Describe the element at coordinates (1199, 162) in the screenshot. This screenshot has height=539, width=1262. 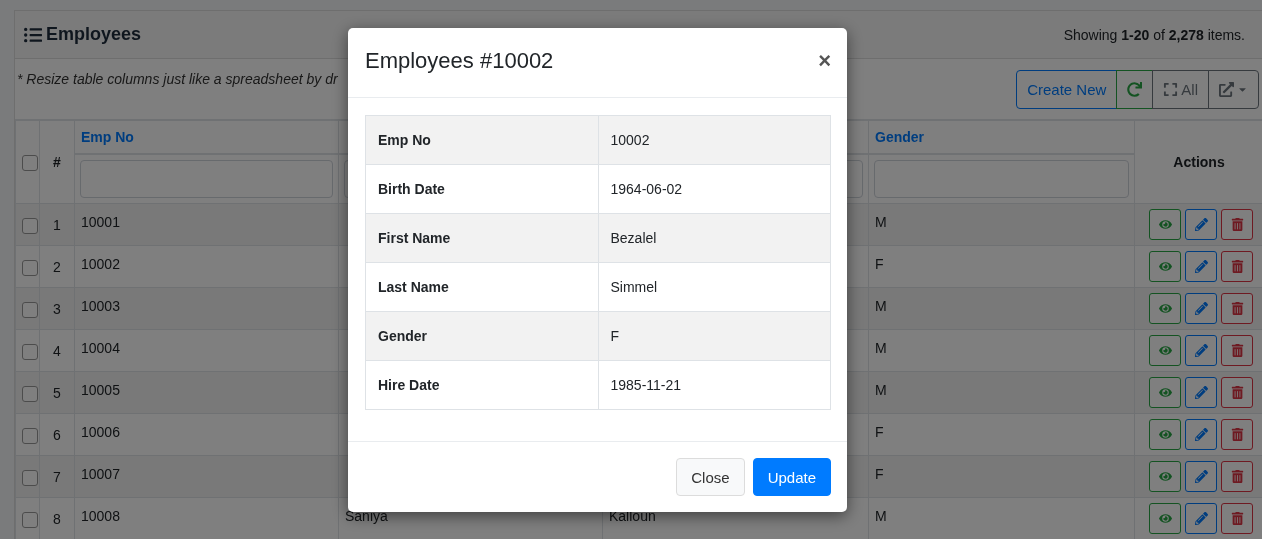
I see `column-header: Actions` at that location.